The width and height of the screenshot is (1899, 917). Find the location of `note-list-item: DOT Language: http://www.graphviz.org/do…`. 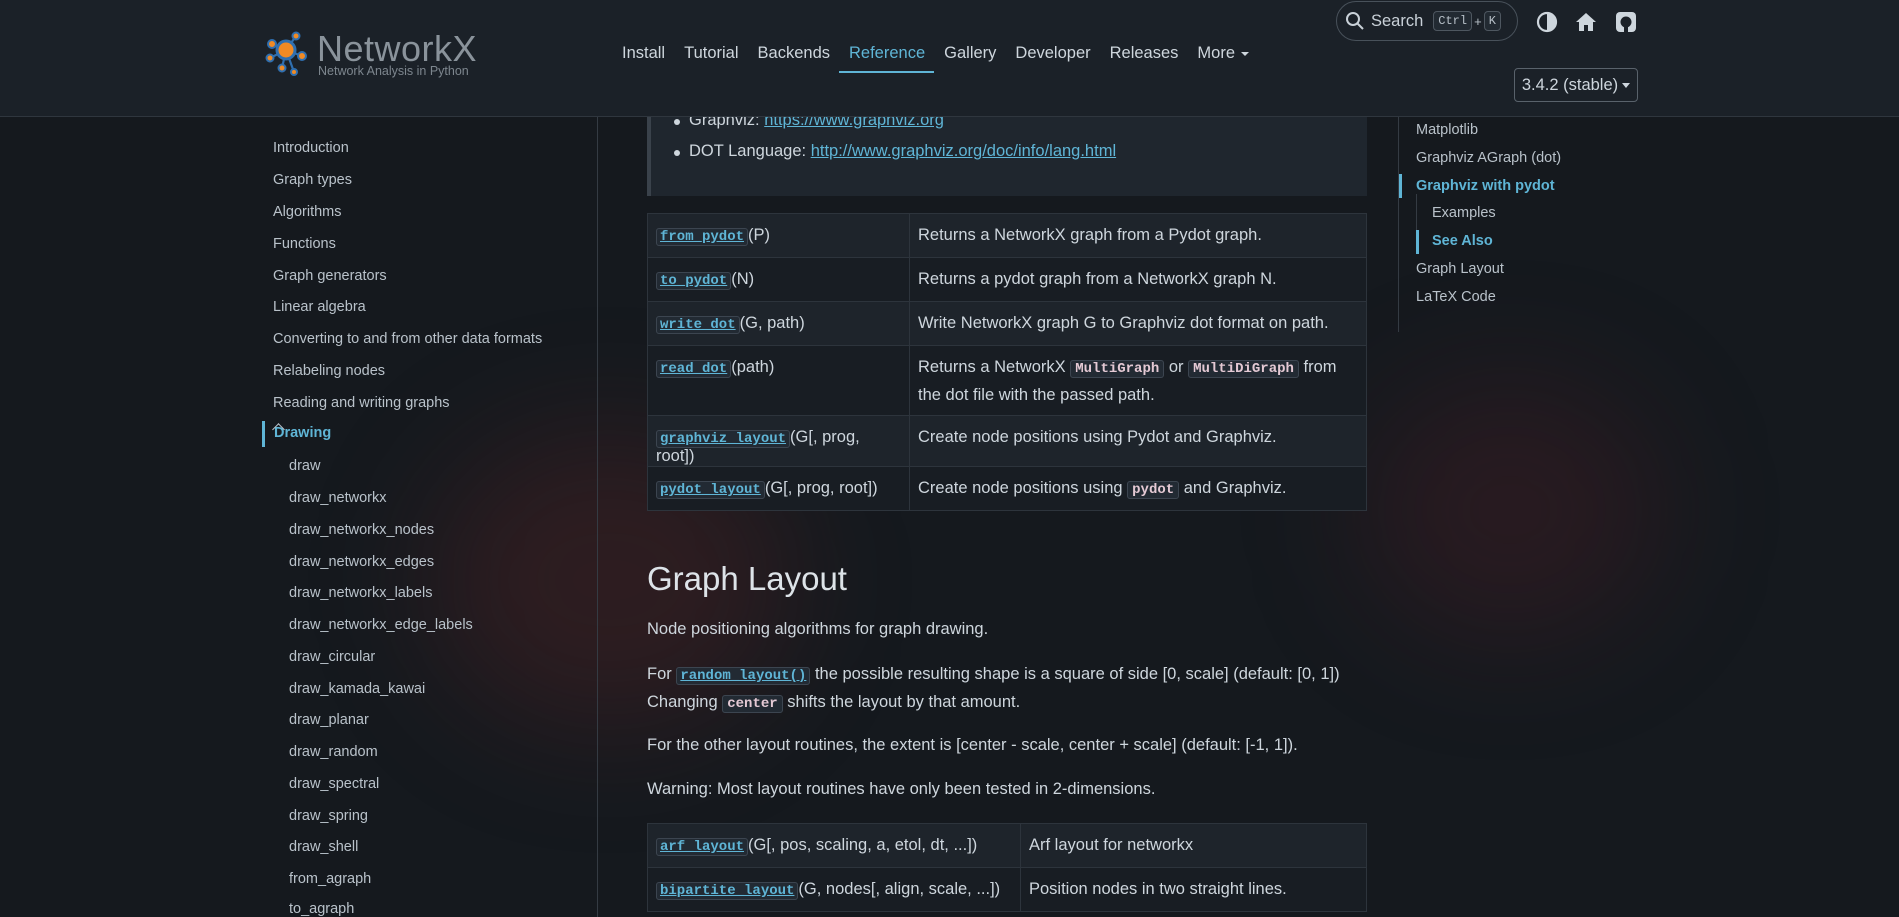

note-list-item: DOT Language: http://www.graphviz.org/do… is located at coordinates (894, 151).